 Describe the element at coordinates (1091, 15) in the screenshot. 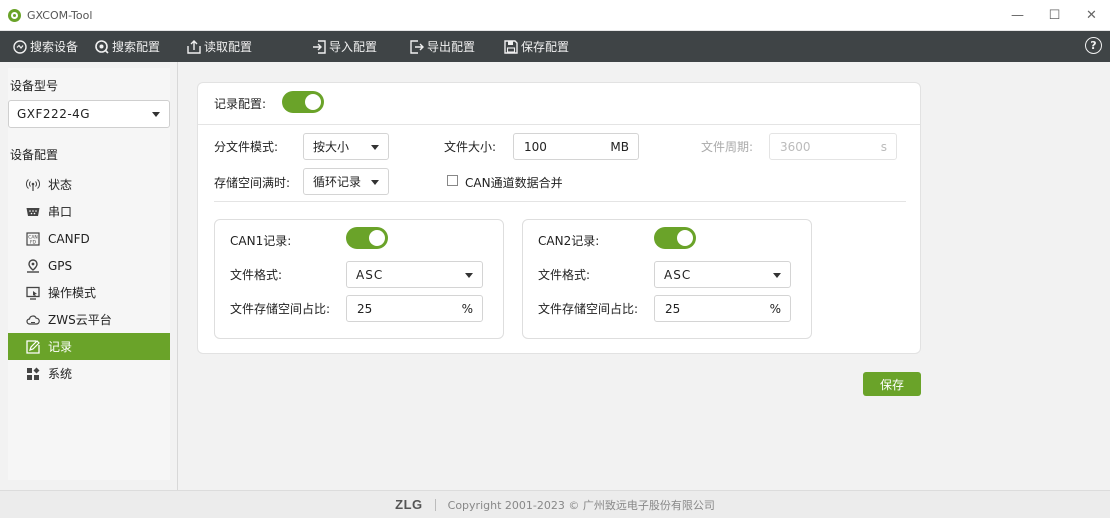

I see `close-button: ✕` at that location.